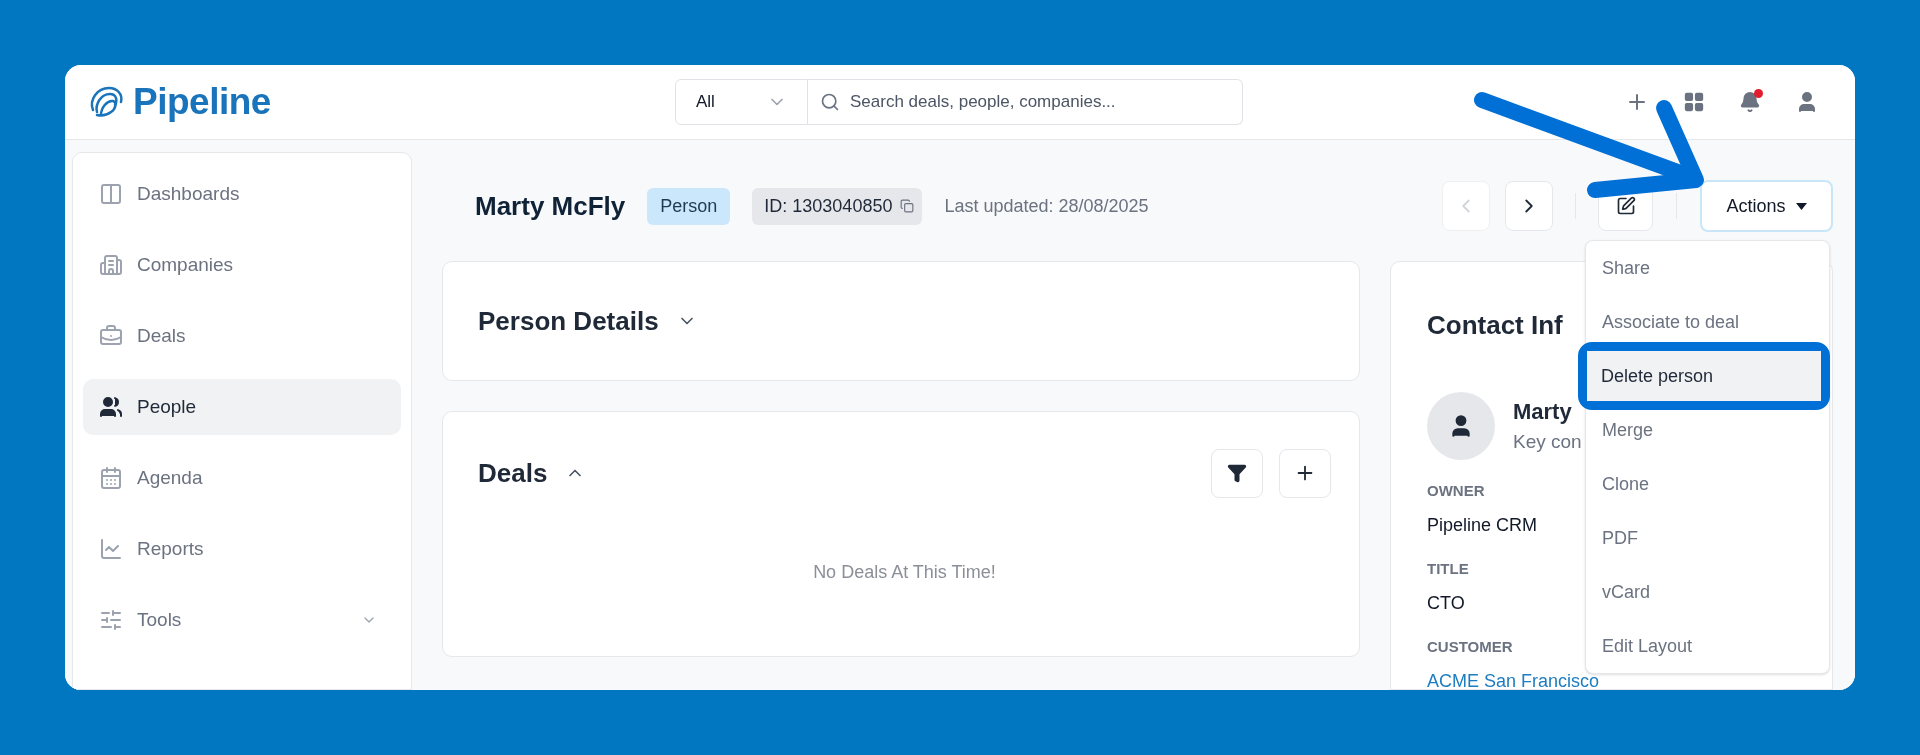  I want to click on sidebar-item: Reports, so click(242, 549).